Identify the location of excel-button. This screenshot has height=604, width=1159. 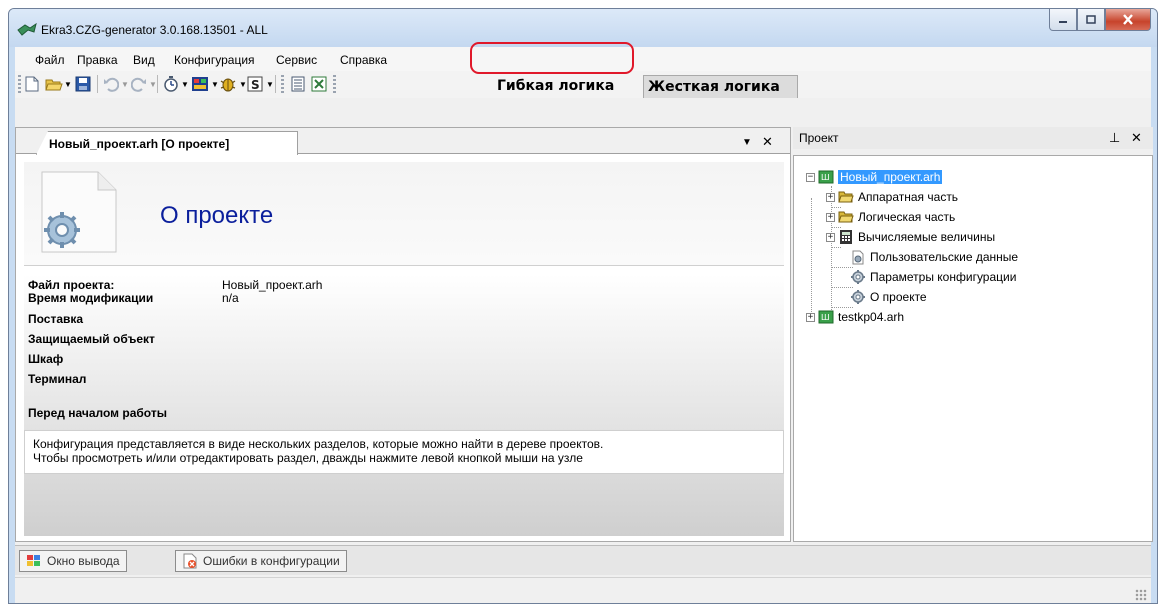
(319, 84).